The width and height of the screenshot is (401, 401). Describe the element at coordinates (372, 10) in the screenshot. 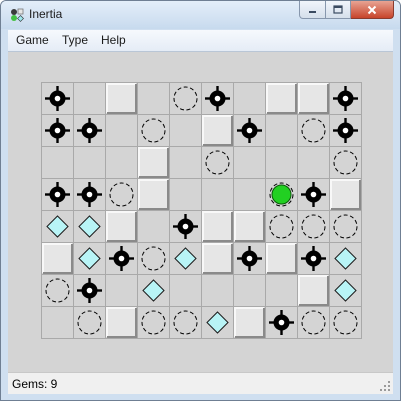

I see `close-button` at that location.